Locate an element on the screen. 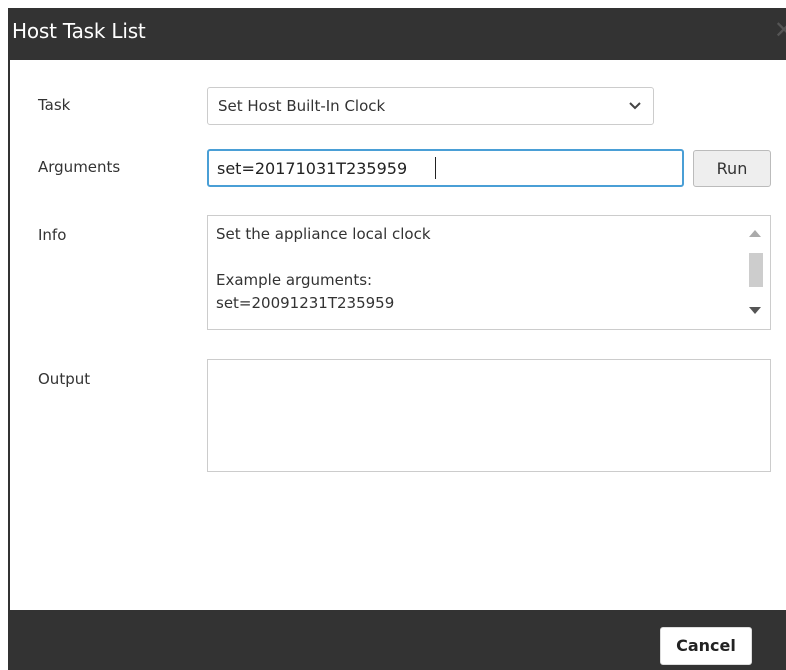 The height and width of the screenshot is (670, 786). output-label: Output is located at coordinates (64, 379).